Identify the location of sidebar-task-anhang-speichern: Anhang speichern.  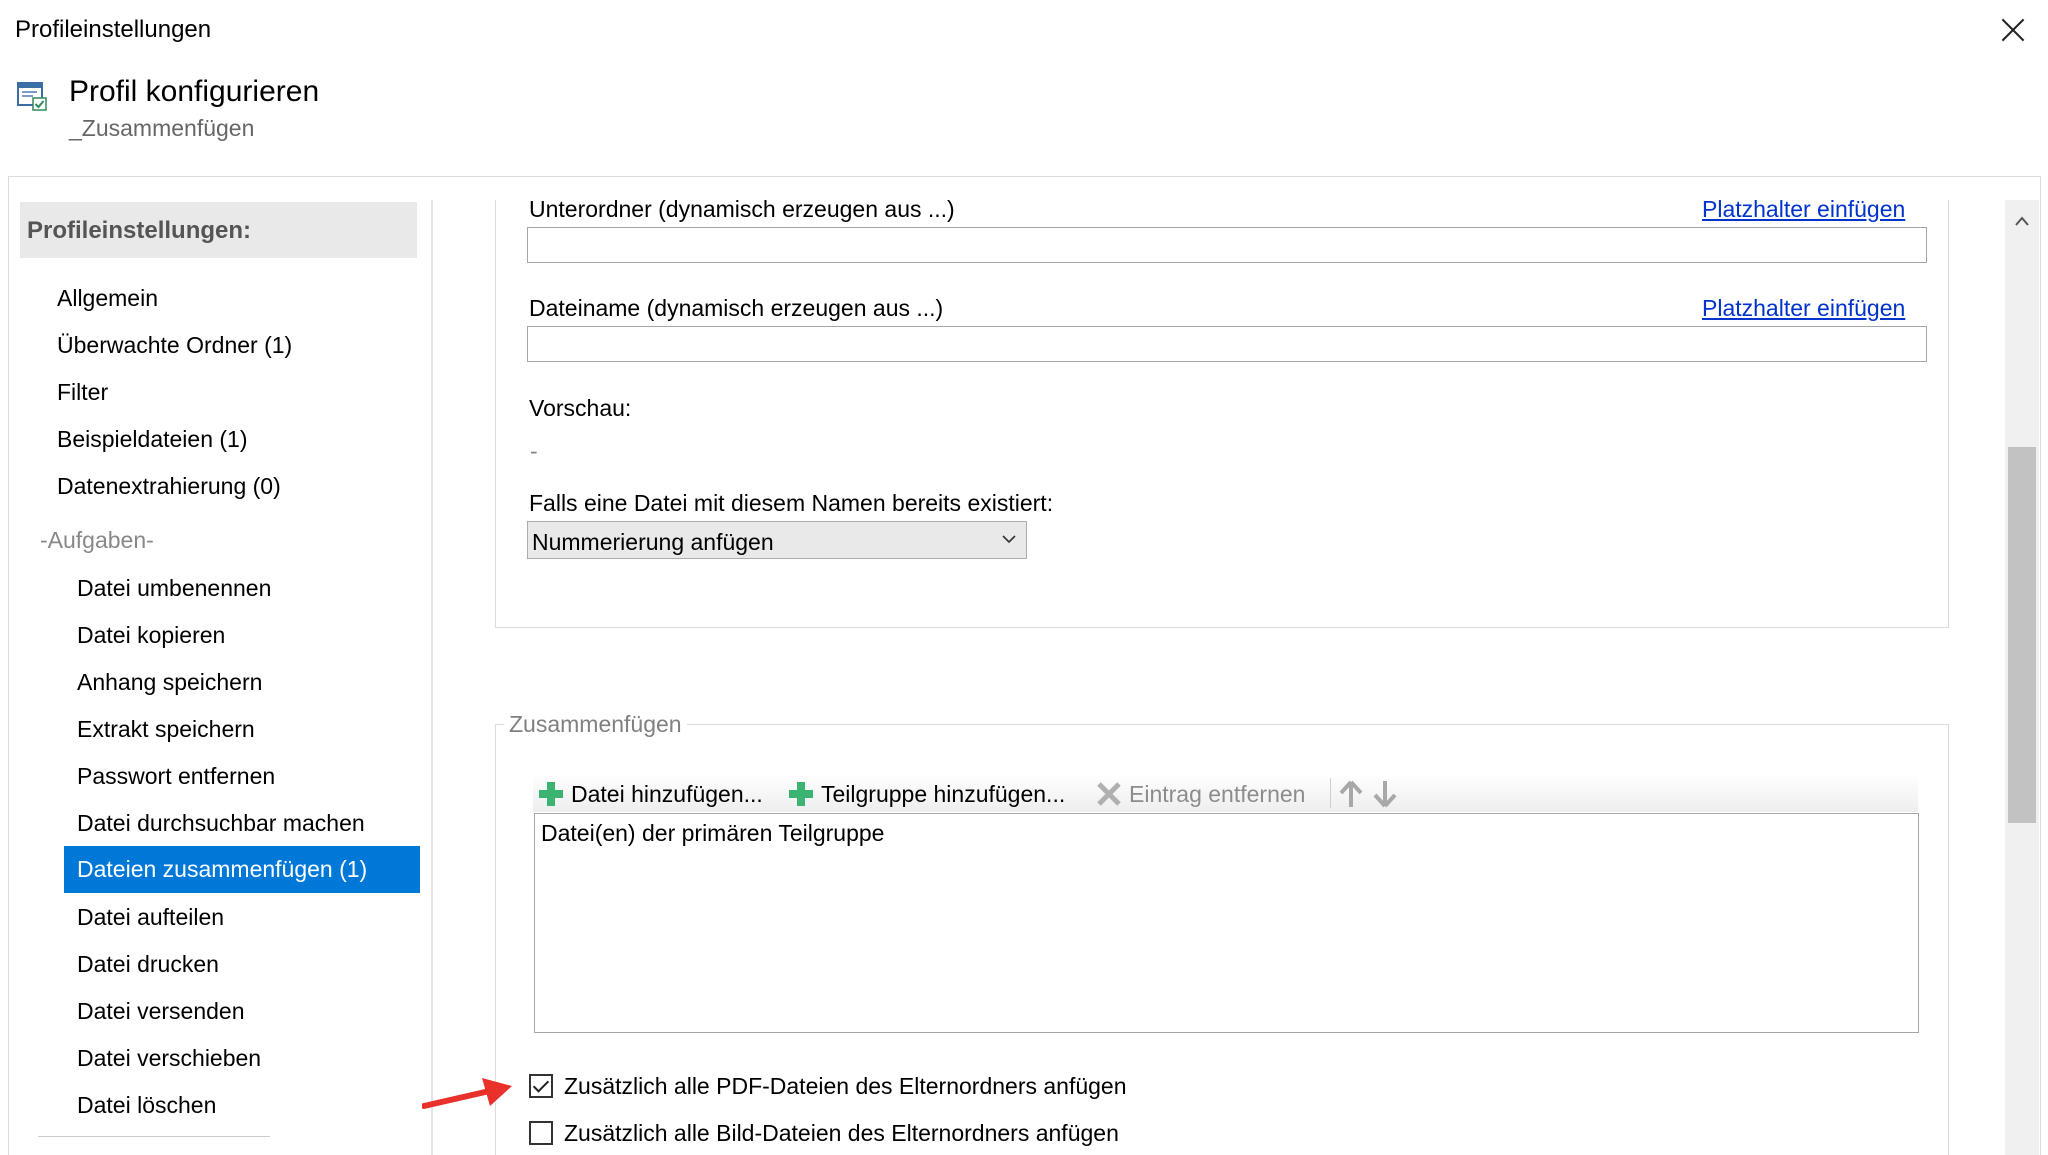
(242, 682).